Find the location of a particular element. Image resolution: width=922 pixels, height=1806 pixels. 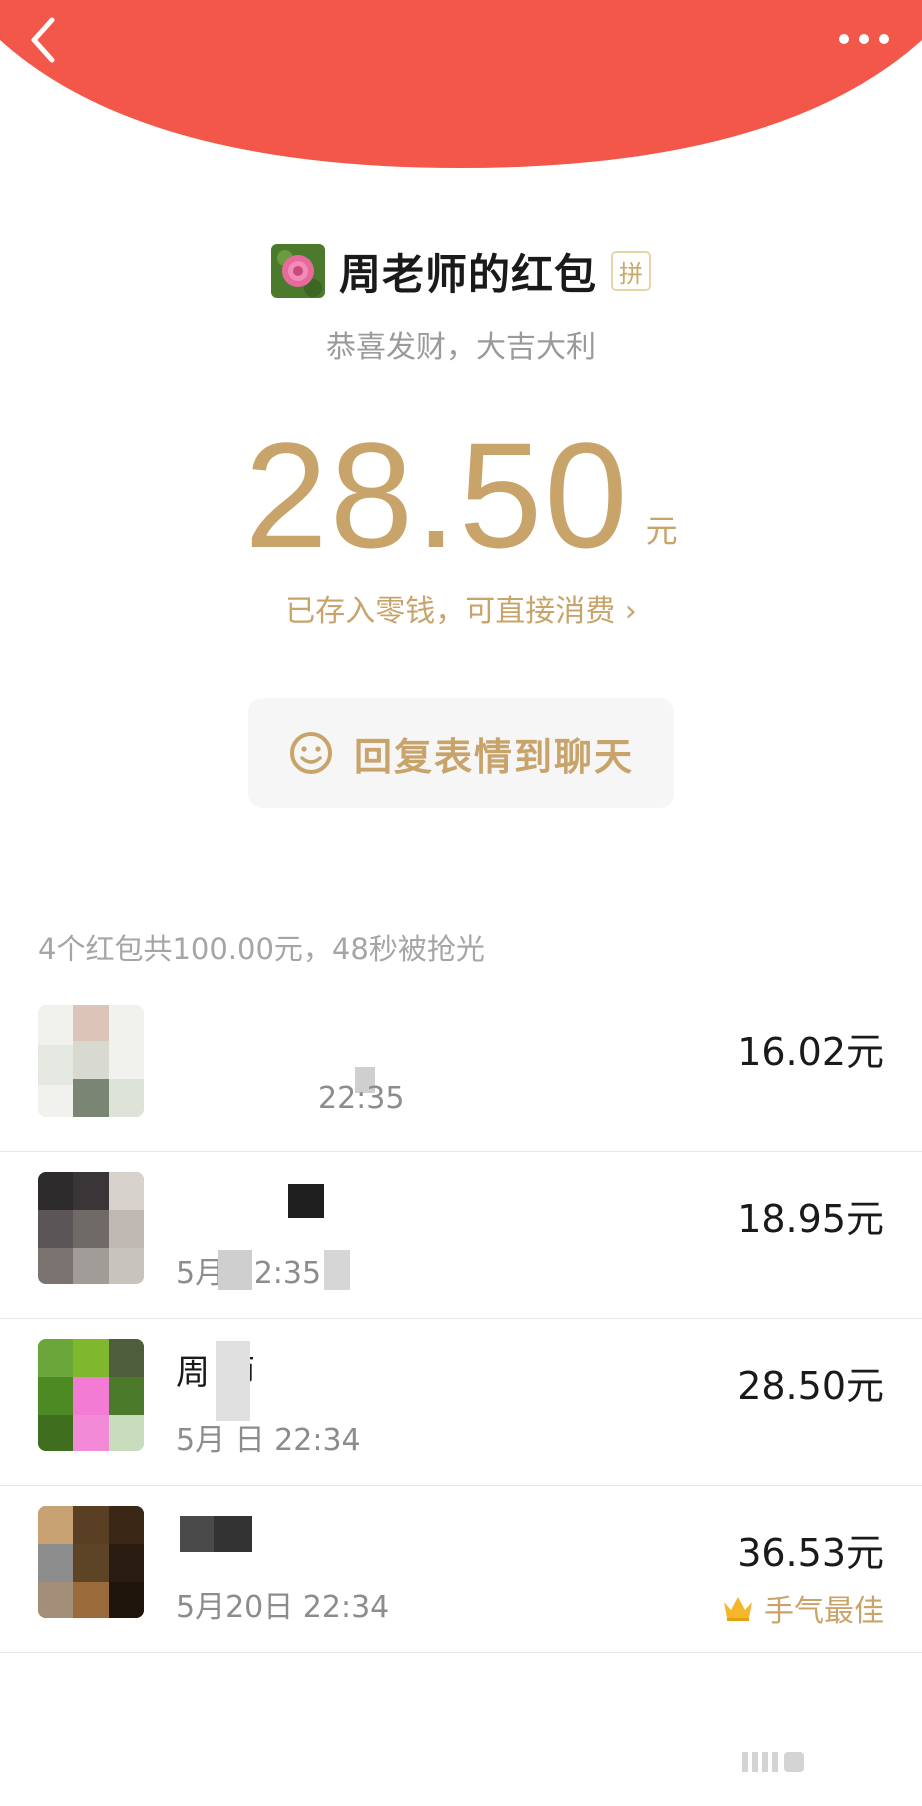

reply-label: 回复表情到聊天 is located at coordinates (493, 756).